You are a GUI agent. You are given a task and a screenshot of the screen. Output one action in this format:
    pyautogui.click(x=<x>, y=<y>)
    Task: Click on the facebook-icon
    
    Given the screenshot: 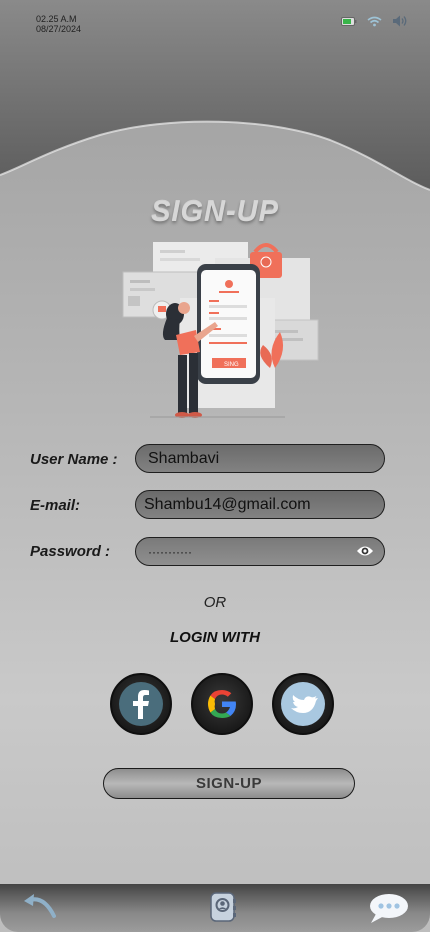 What is the action you would take?
    pyautogui.click(x=141, y=704)
    